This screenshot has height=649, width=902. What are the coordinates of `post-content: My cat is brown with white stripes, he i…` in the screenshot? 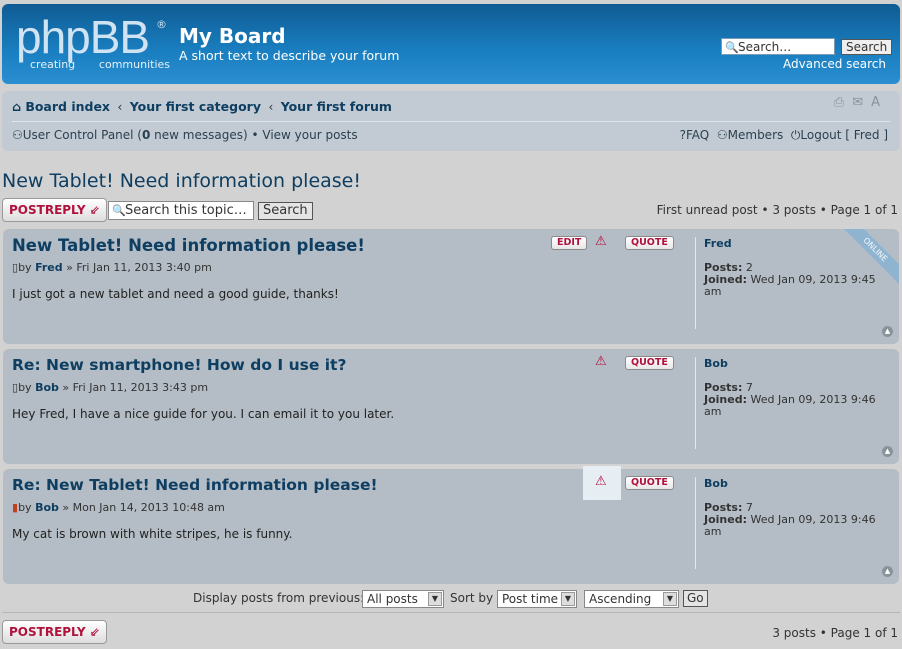 It's located at (152, 534).